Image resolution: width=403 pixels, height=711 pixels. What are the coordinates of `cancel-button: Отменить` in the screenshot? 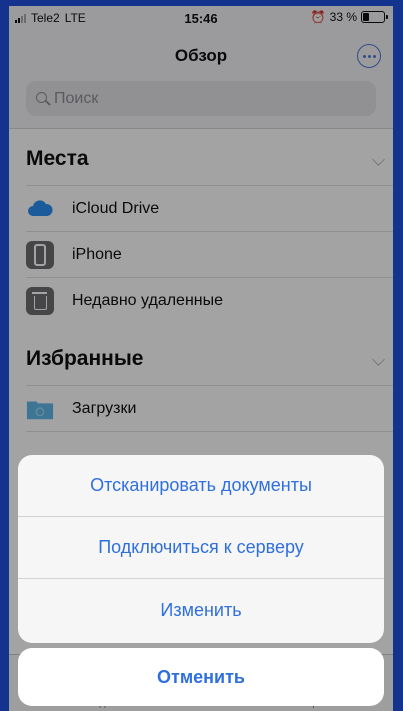 It's located at (201, 677).